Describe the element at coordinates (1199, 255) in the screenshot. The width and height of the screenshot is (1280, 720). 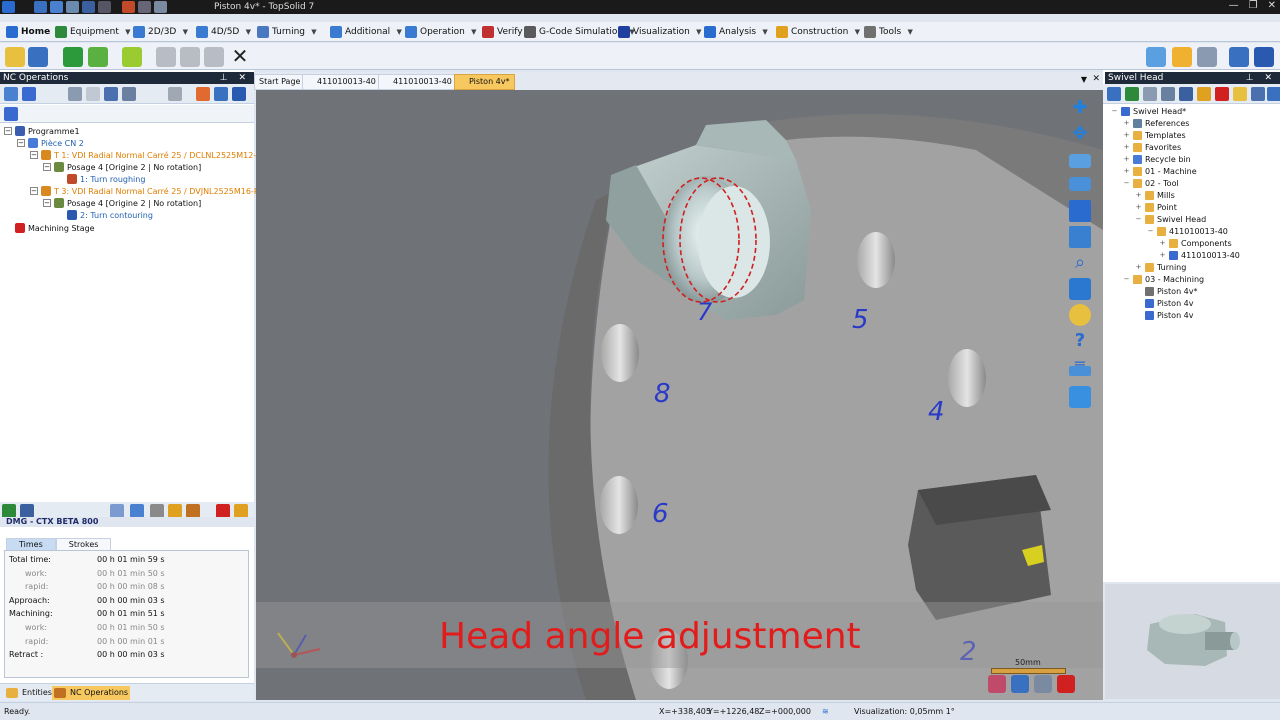
I see `project-tree-node: +411010013-40` at that location.